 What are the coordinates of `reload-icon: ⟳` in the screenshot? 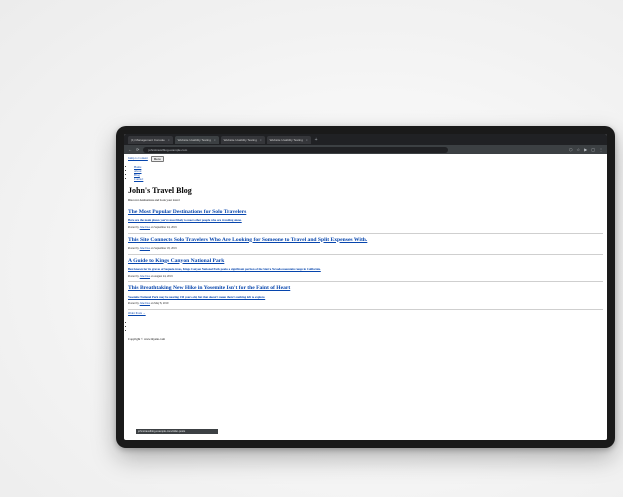 It's located at (137, 149).